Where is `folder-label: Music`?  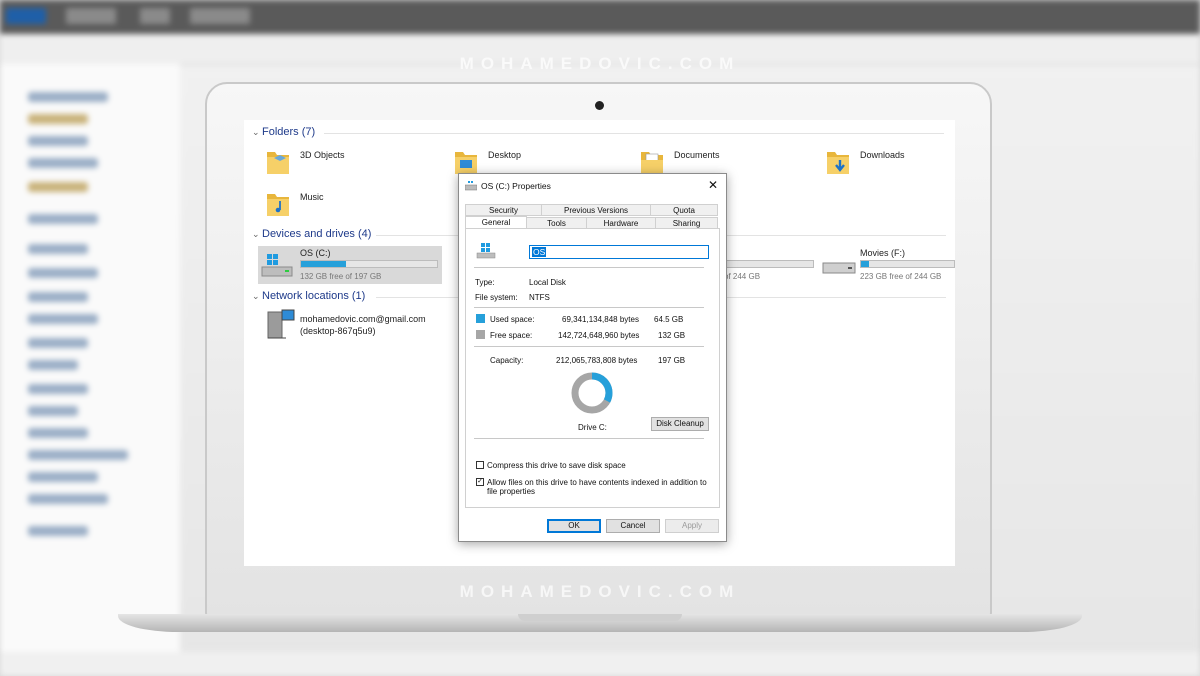 folder-label: Music is located at coordinates (312, 197).